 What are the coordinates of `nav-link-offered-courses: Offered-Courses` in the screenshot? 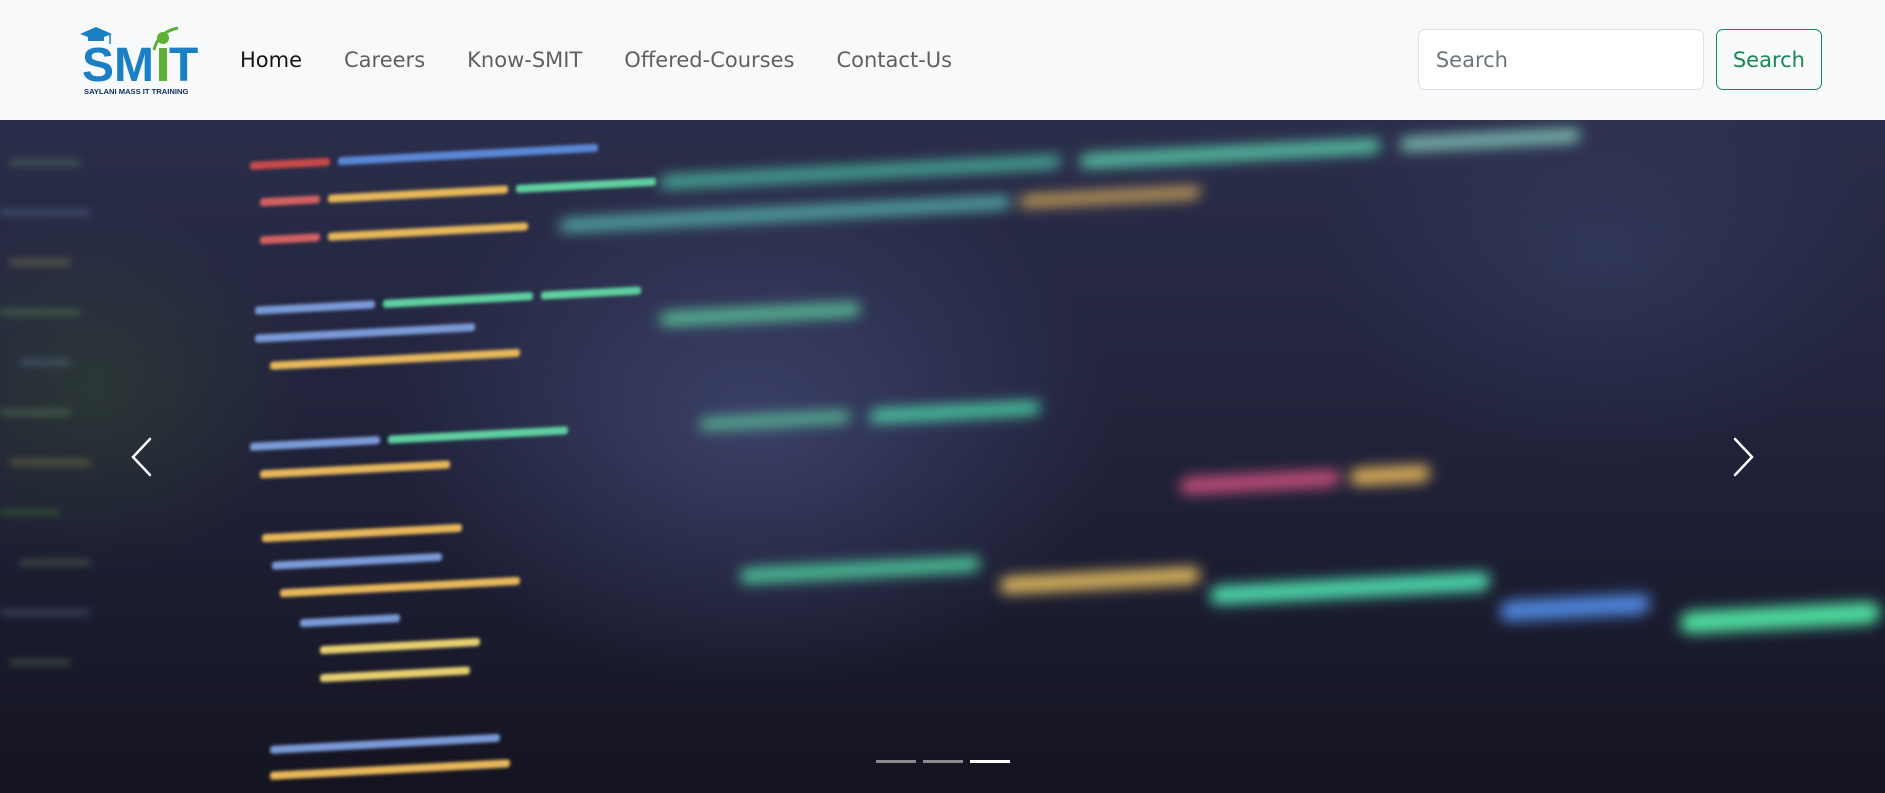 It's located at (709, 60).